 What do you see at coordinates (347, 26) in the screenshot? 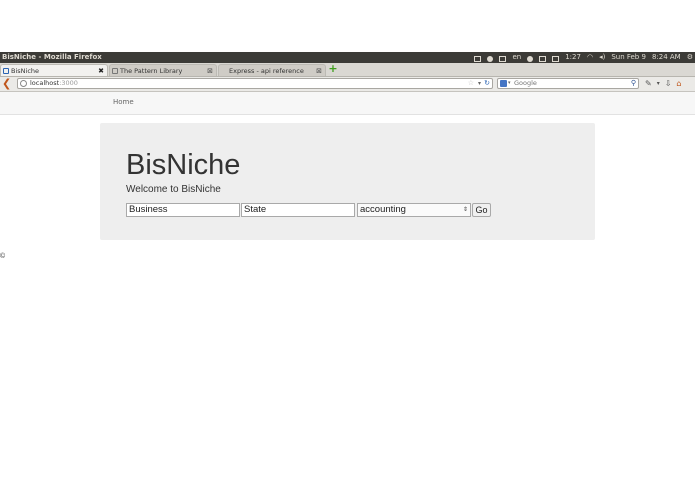
I see `blank-top-area` at bounding box center [347, 26].